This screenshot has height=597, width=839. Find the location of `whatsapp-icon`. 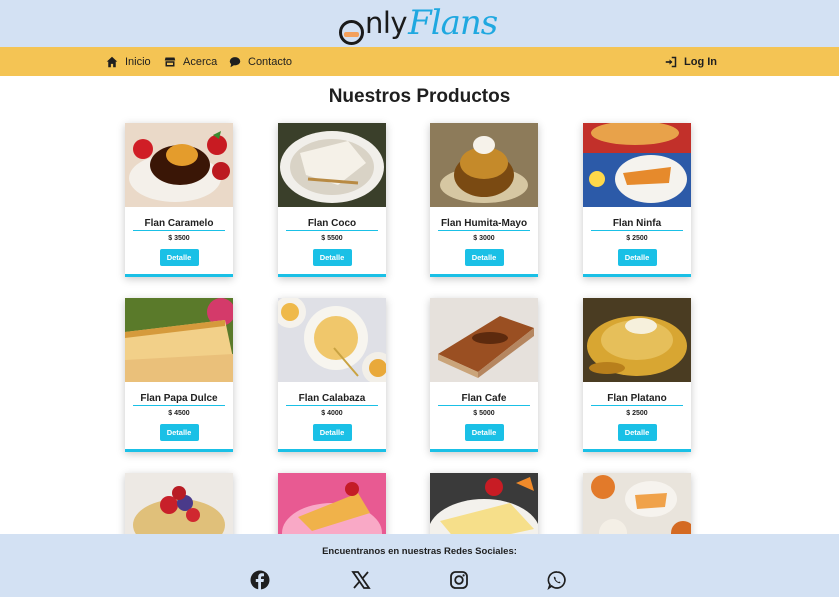

whatsapp-icon is located at coordinates (556, 580).